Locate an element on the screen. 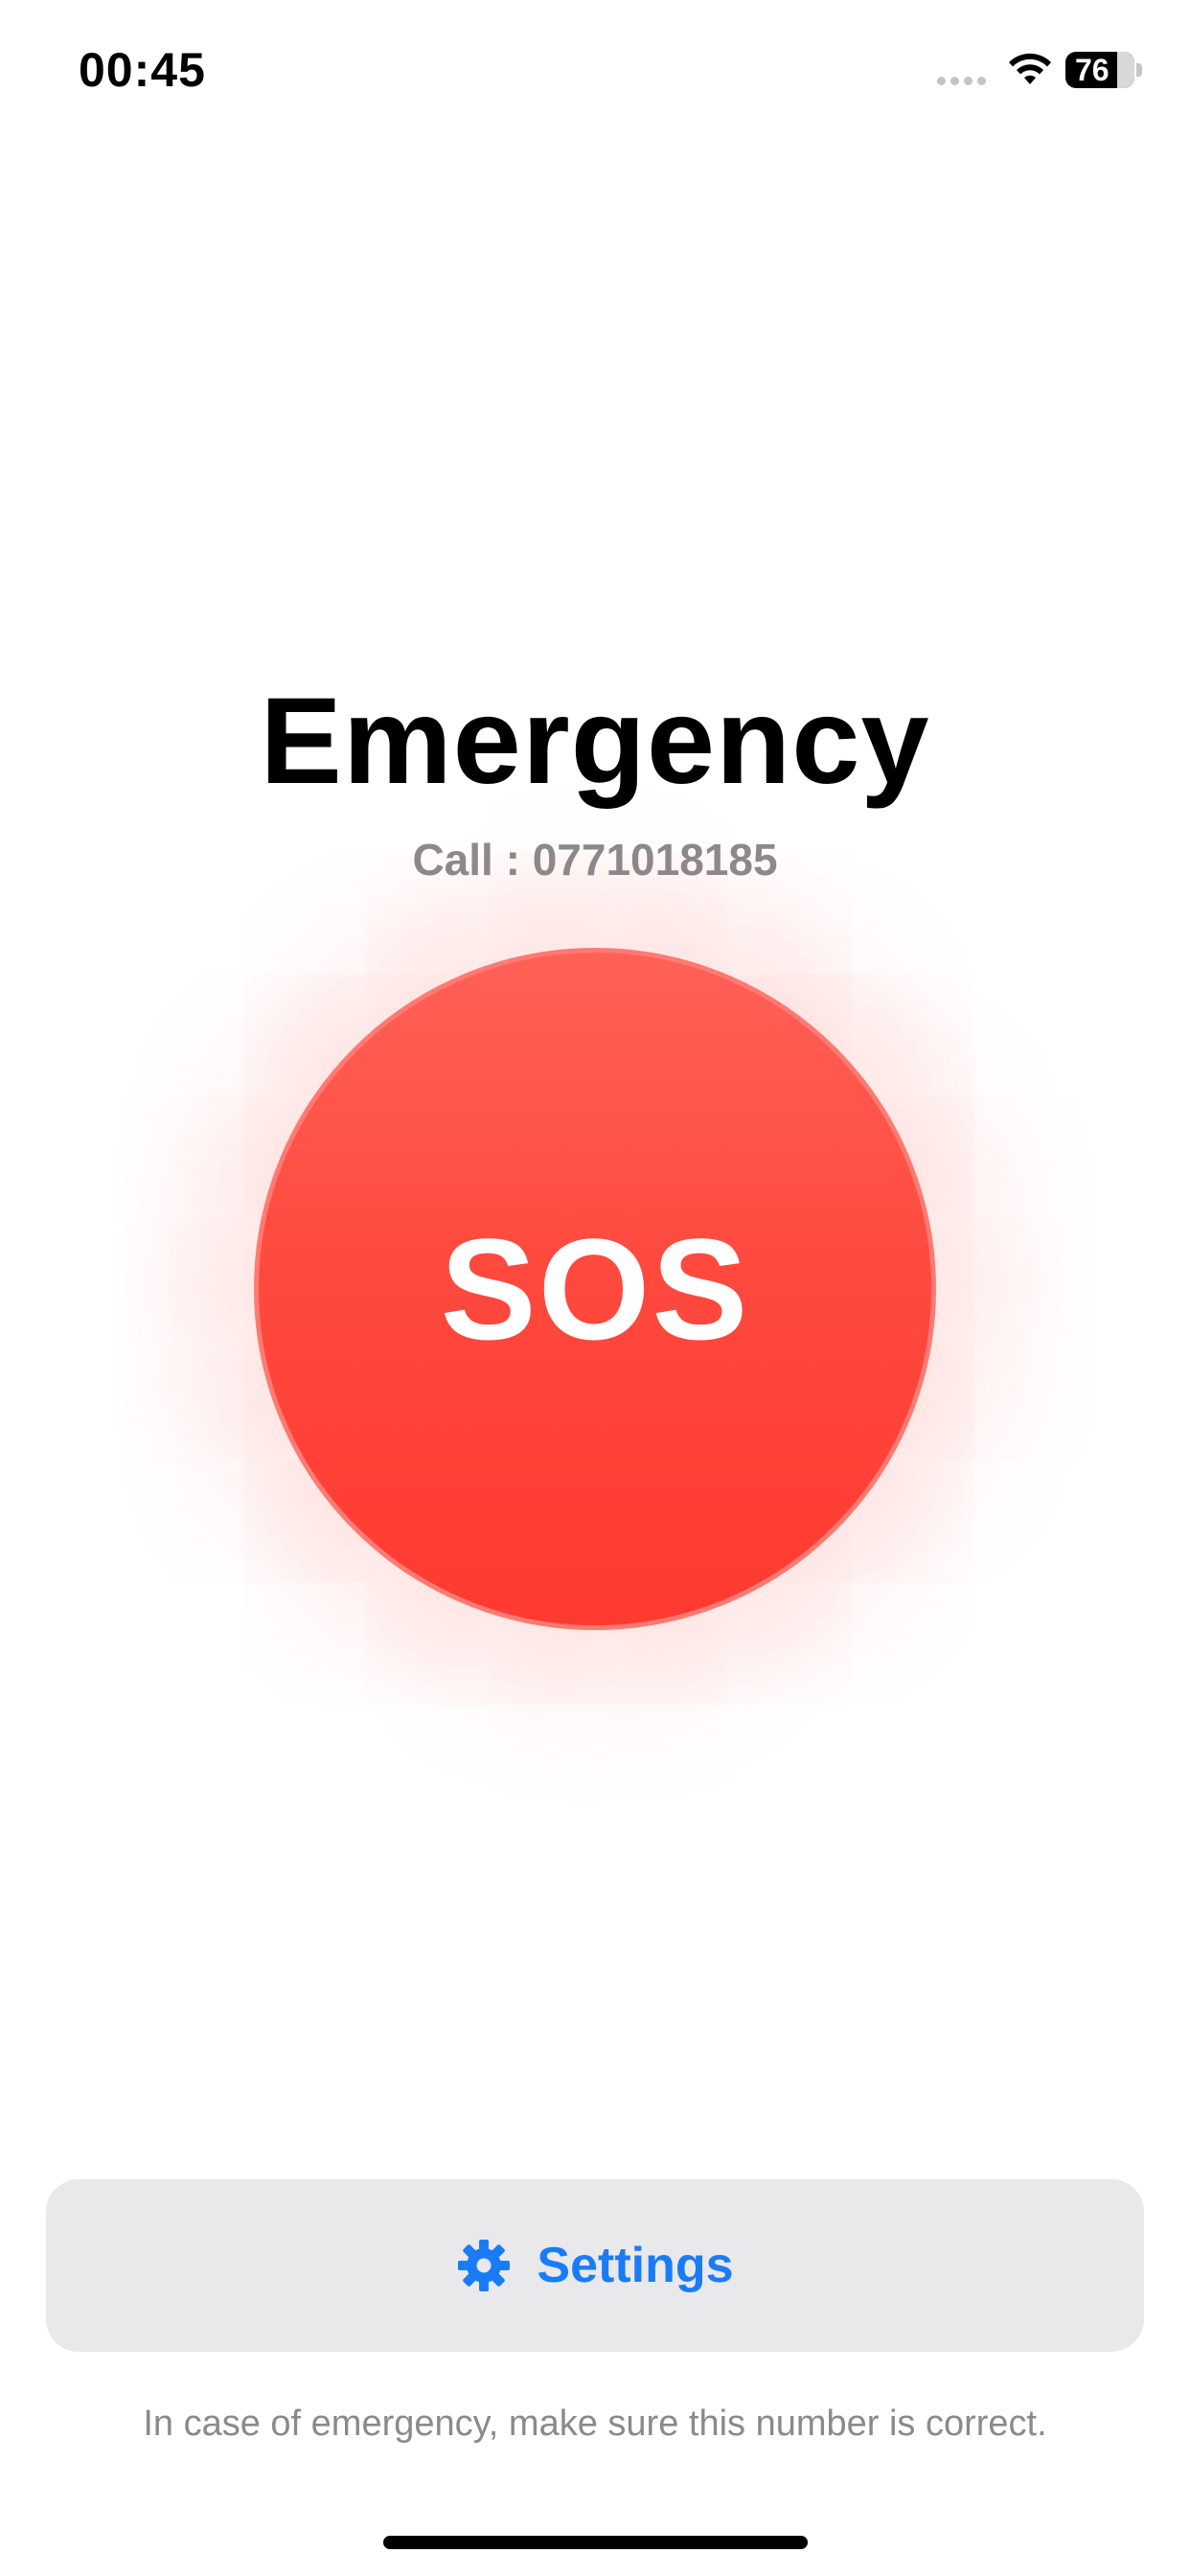 Image resolution: width=1190 pixels, height=2576 pixels. home-indicator is located at coordinates (595, 2542).